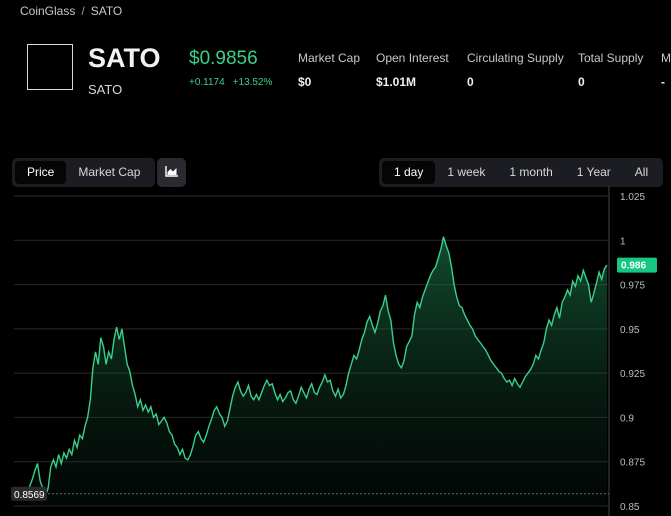 This screenshot has width=671, height=516. Describe the element at coordinates (329, 70) in the screenshot. I see `stat-market-cap: Market Cap $0` at that location.